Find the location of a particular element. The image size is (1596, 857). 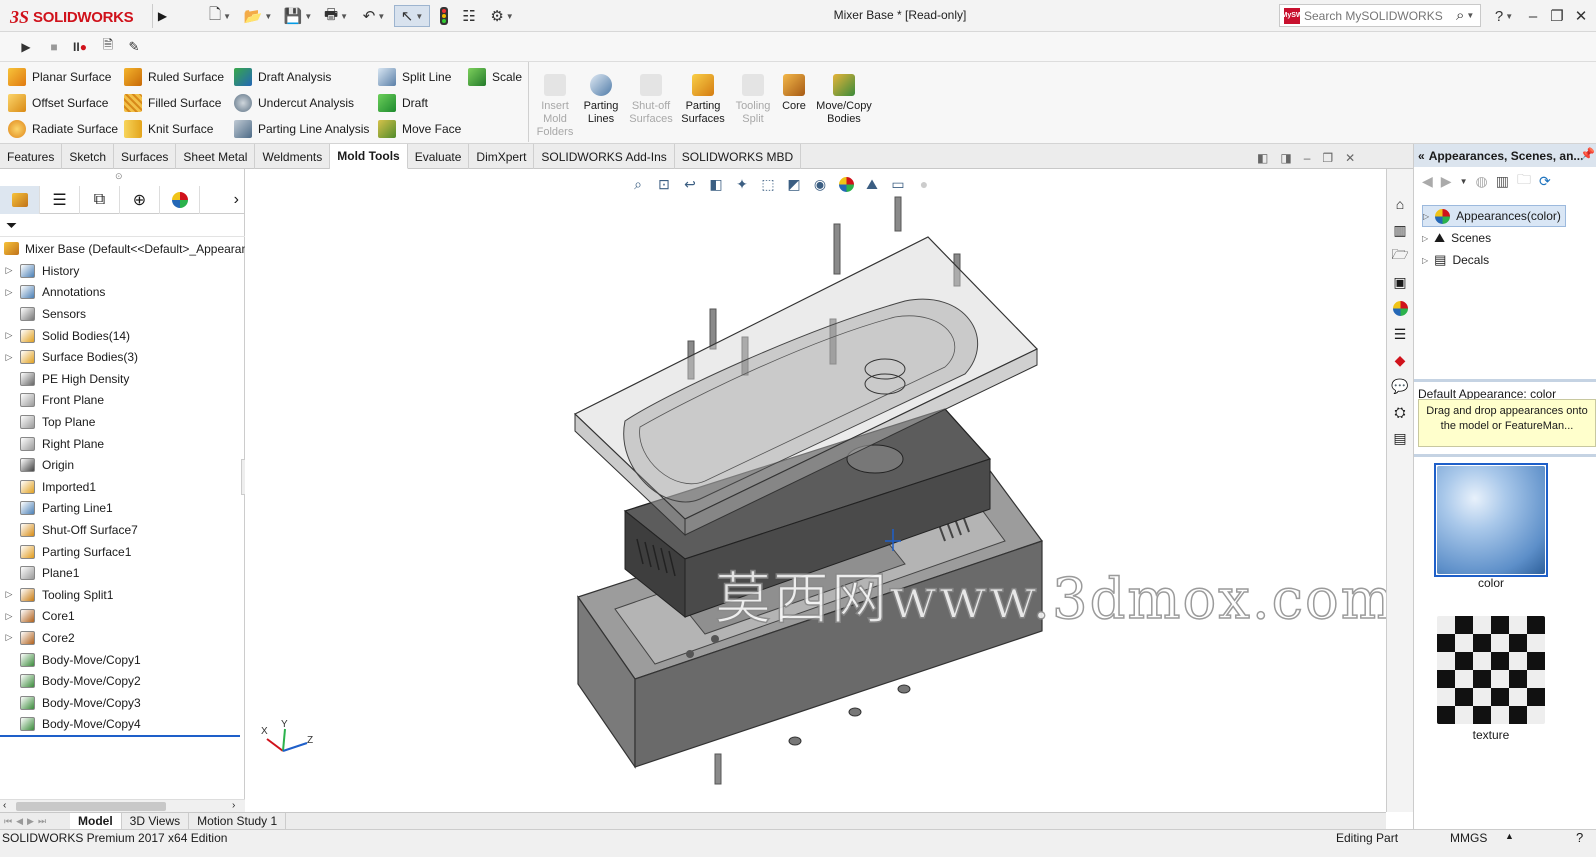

design-library-icon: ▥ is located at coordinates (1400, 230).